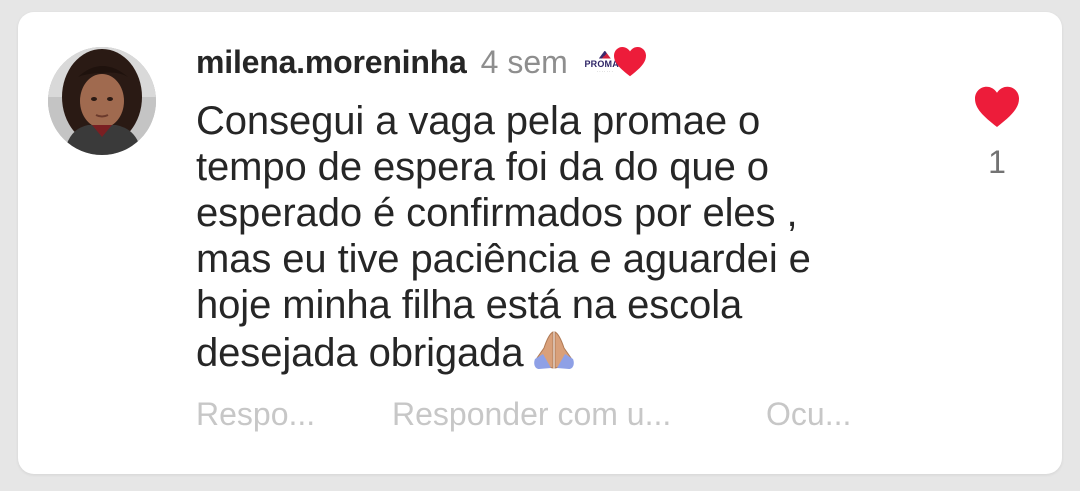  What do you see at coordinates (331, 62) in the screenshot?
I see `username: milena.moreninha` at bounding box center [331, 62].